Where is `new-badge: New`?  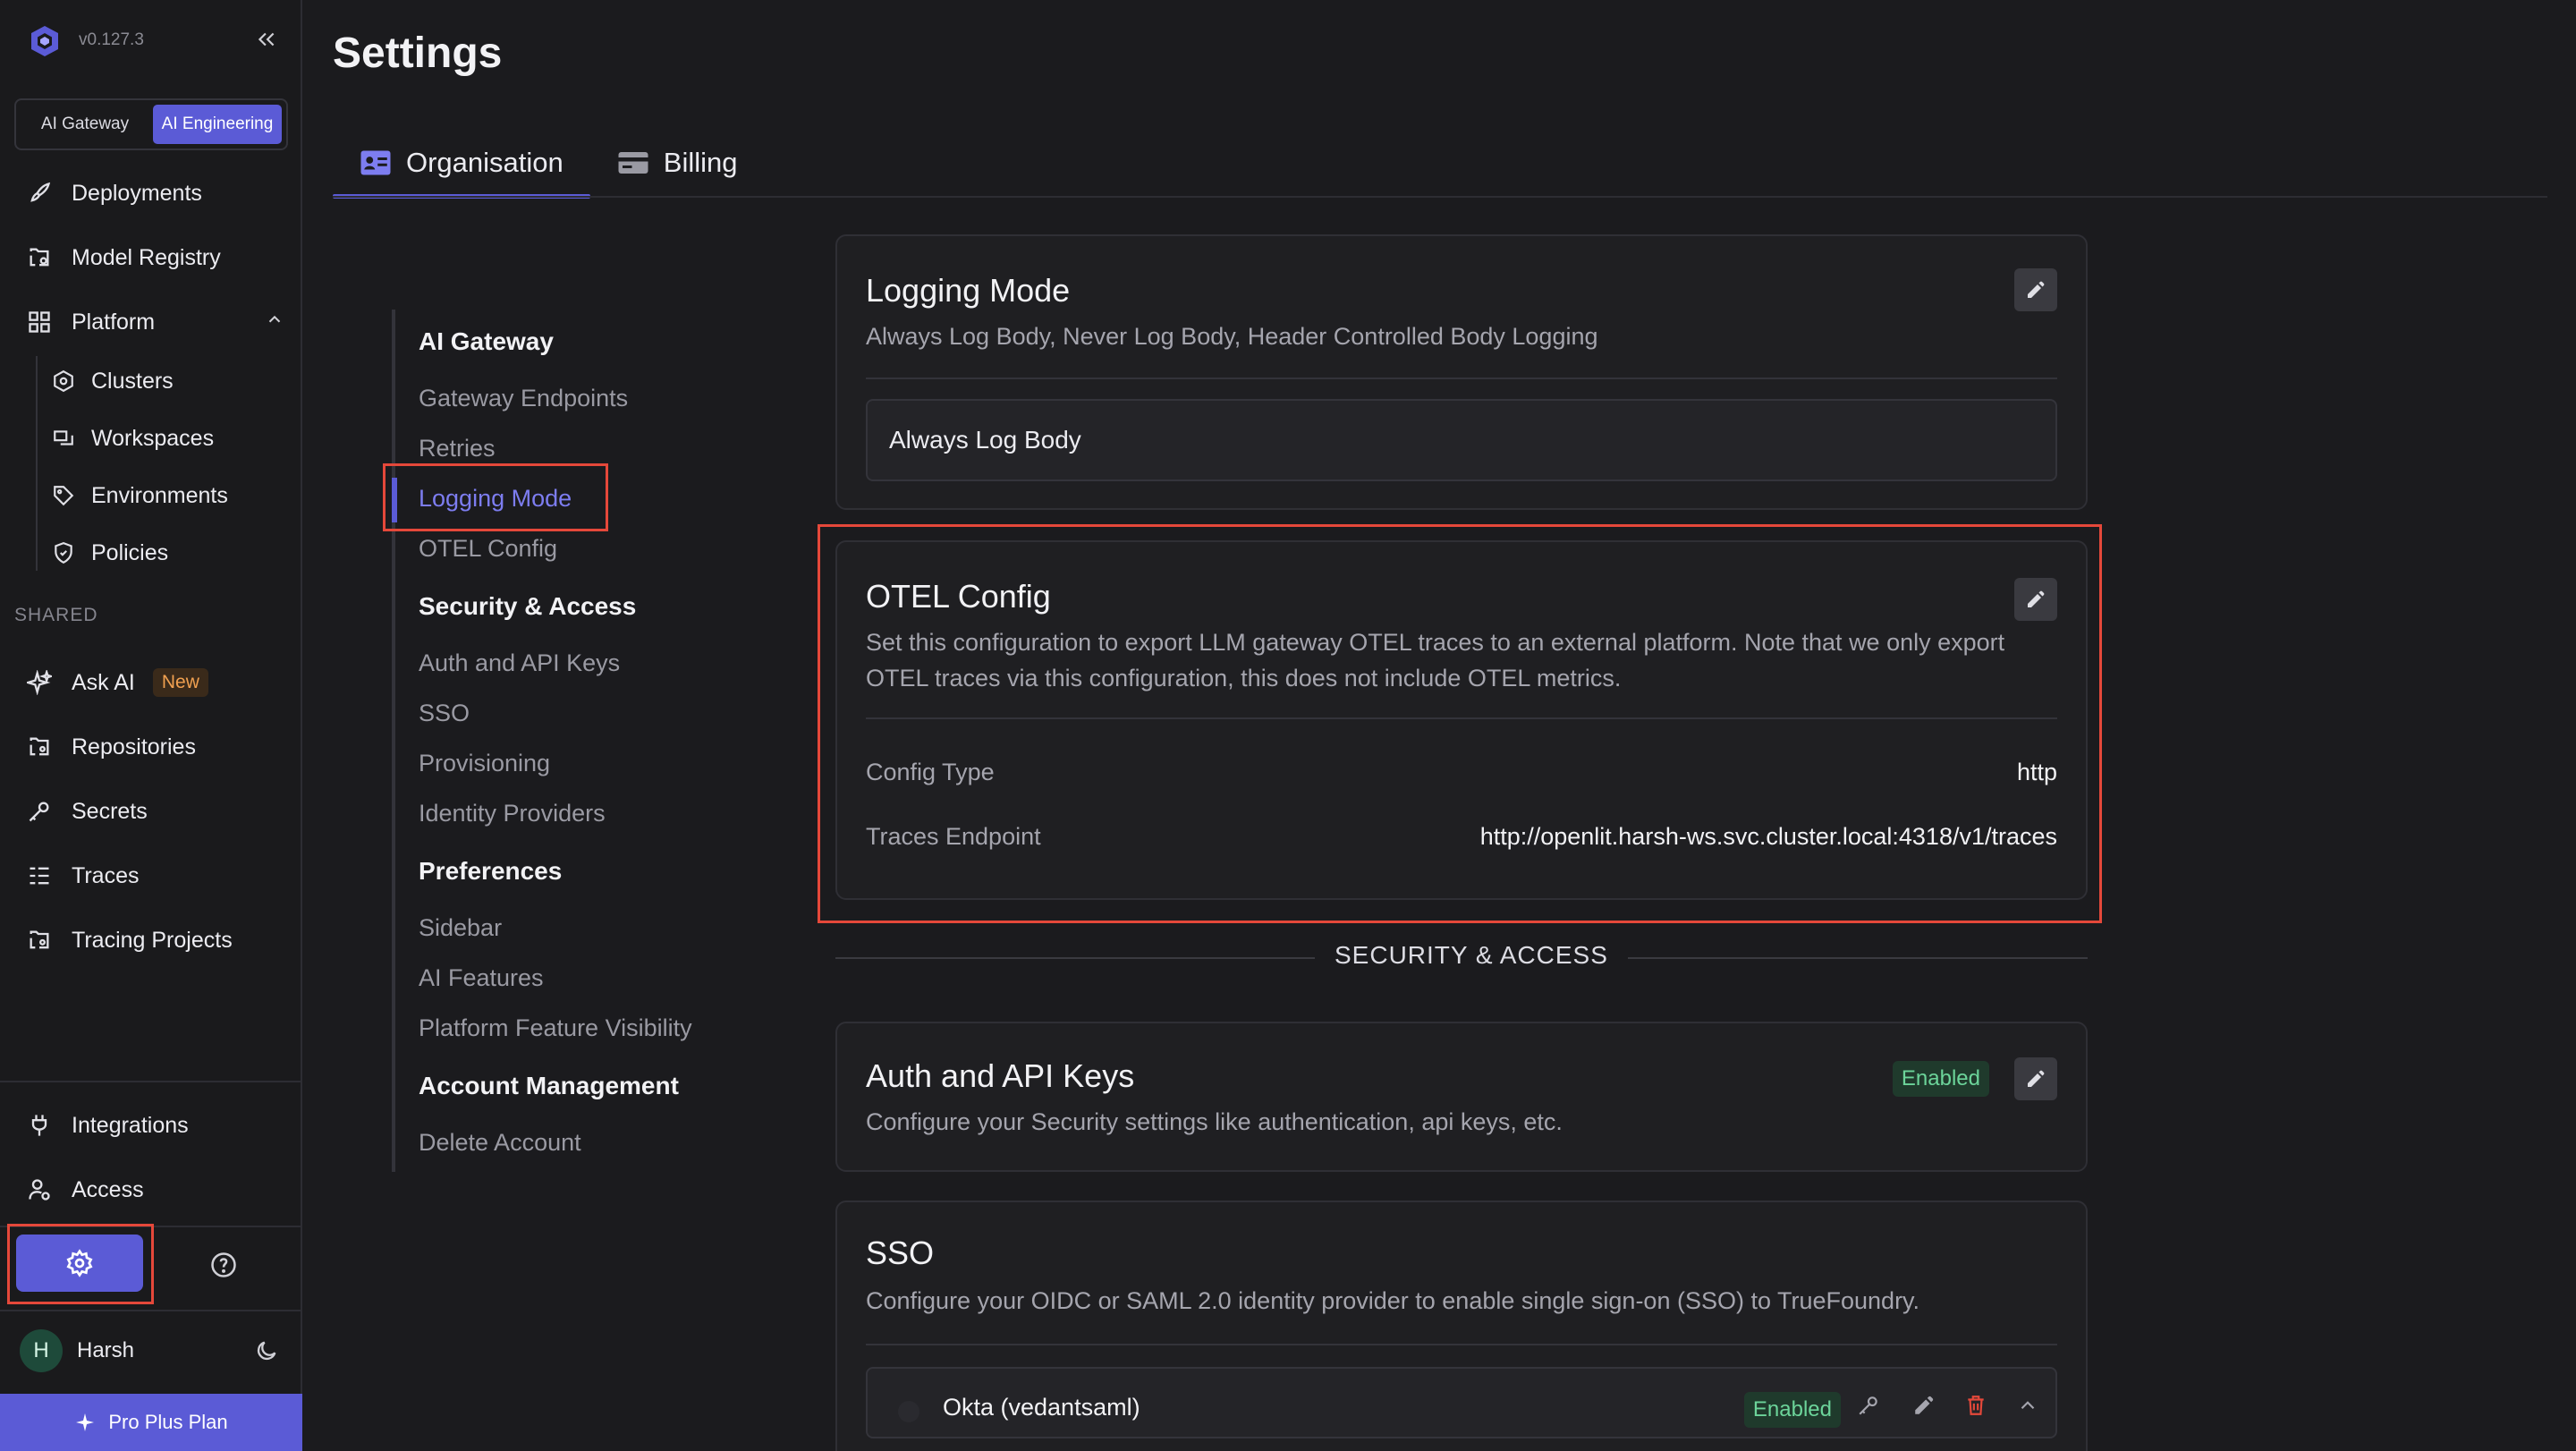 new-badge: New is located at coordinates (180, 682).